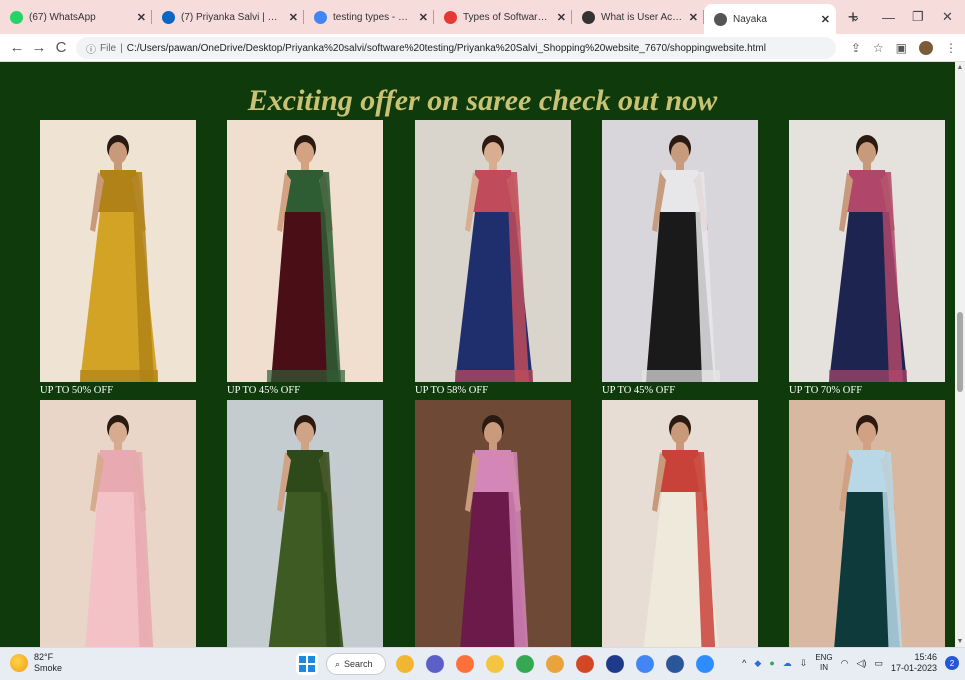 This screenshot has height=680, width=965. Describe the element at coordinates (482, 100) in the screenshot. I see `page-headline: Exciting offer on saree check out now` at that location.